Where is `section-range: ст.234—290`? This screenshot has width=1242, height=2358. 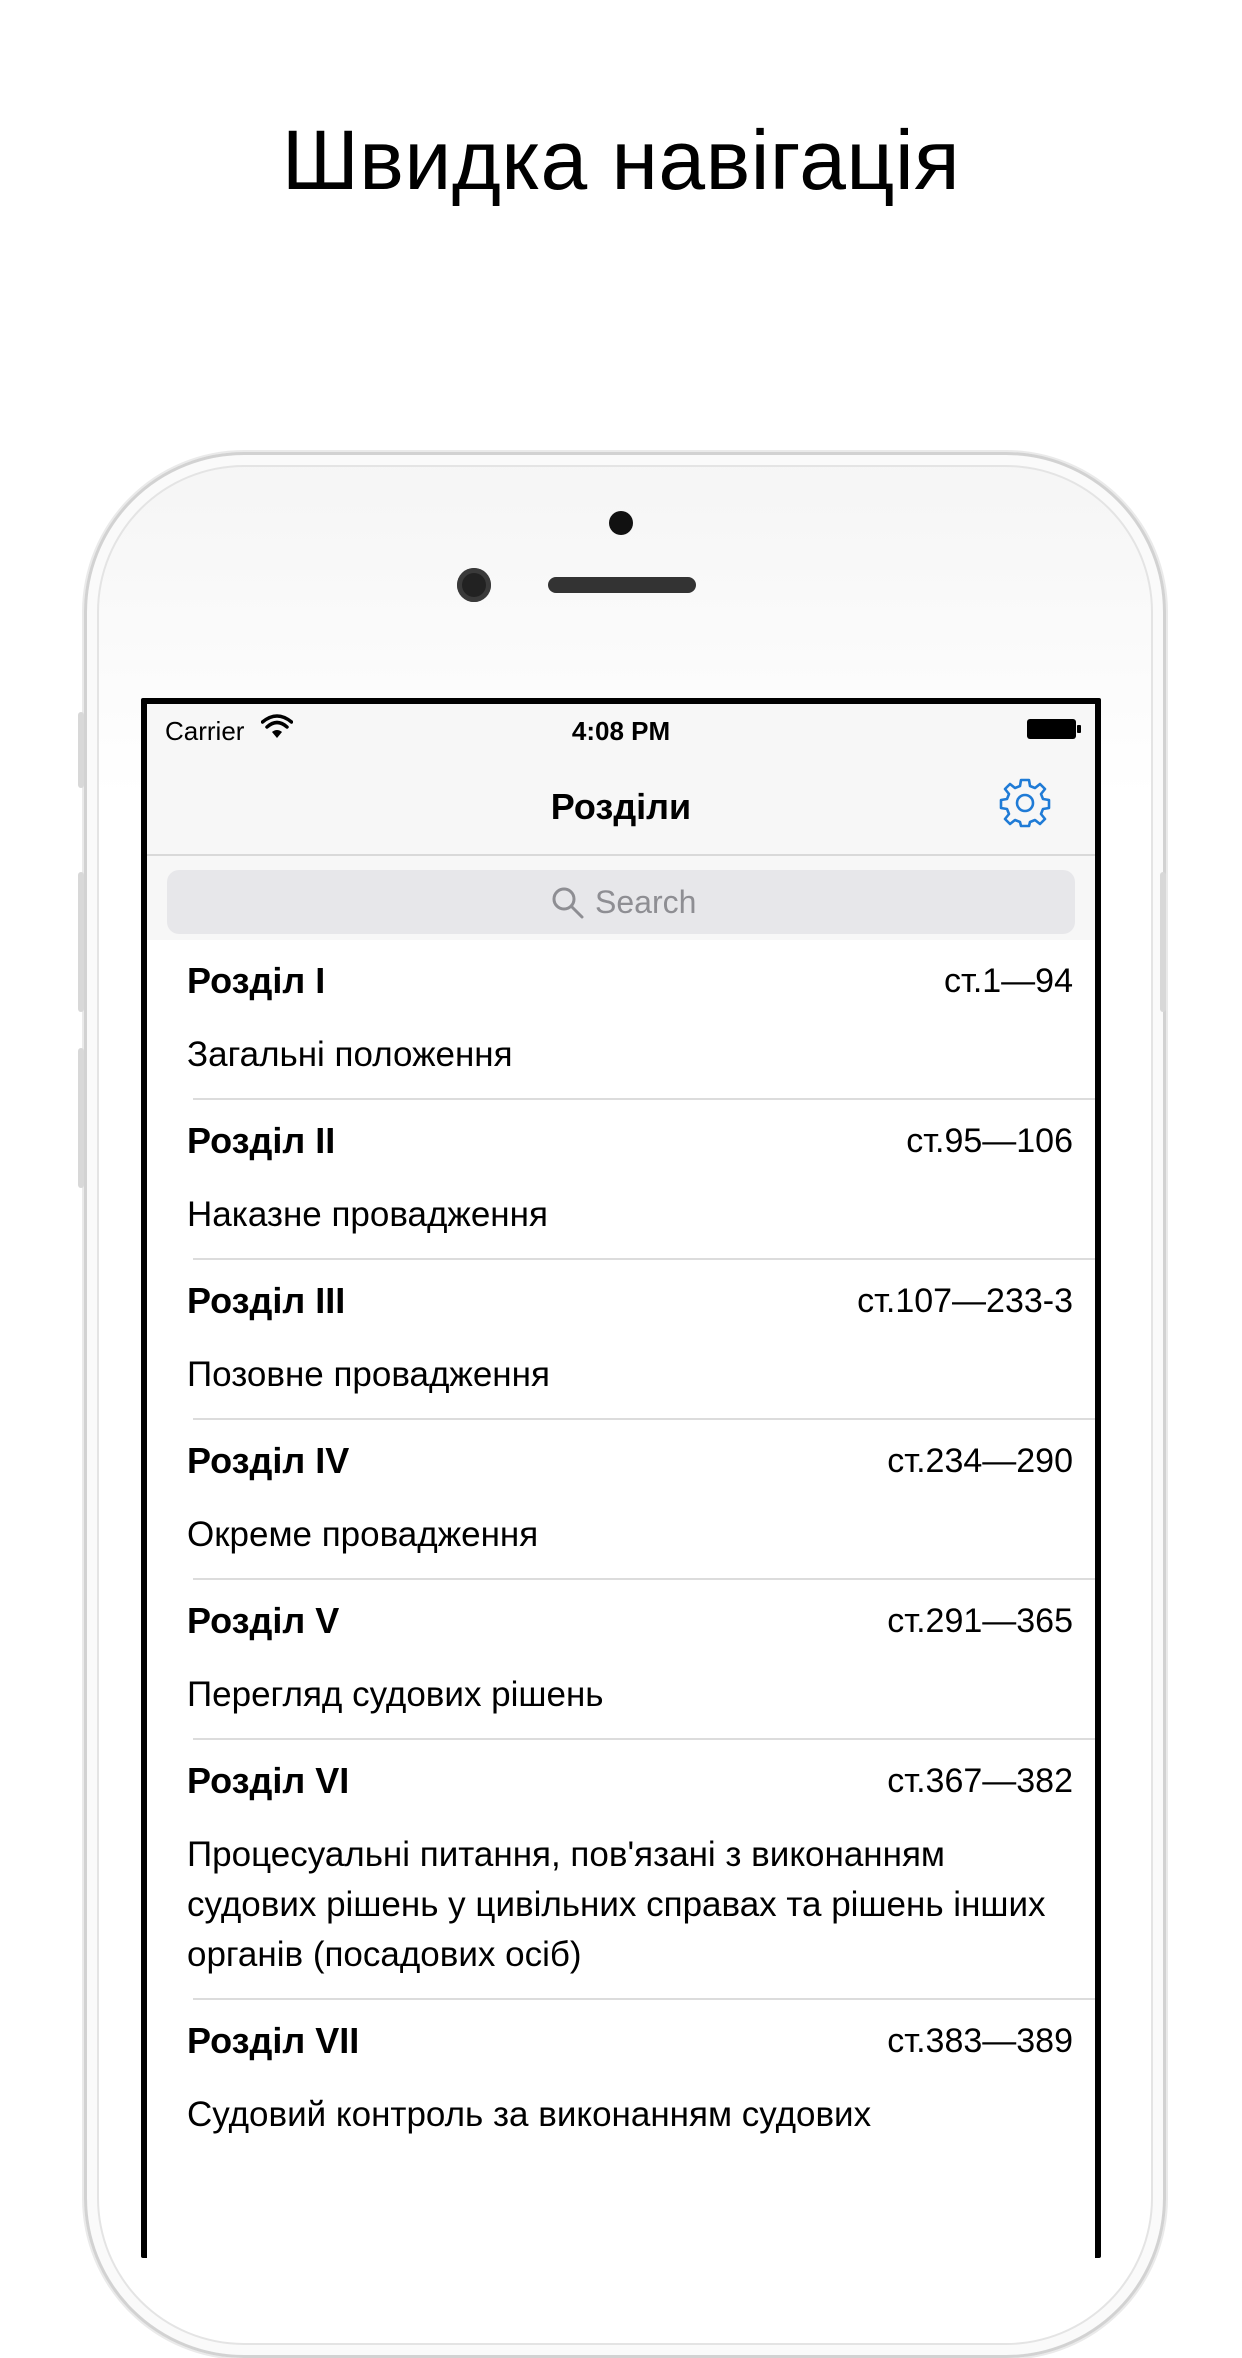
section-range: ст.234—290 is located at coordinates (980, 1461).